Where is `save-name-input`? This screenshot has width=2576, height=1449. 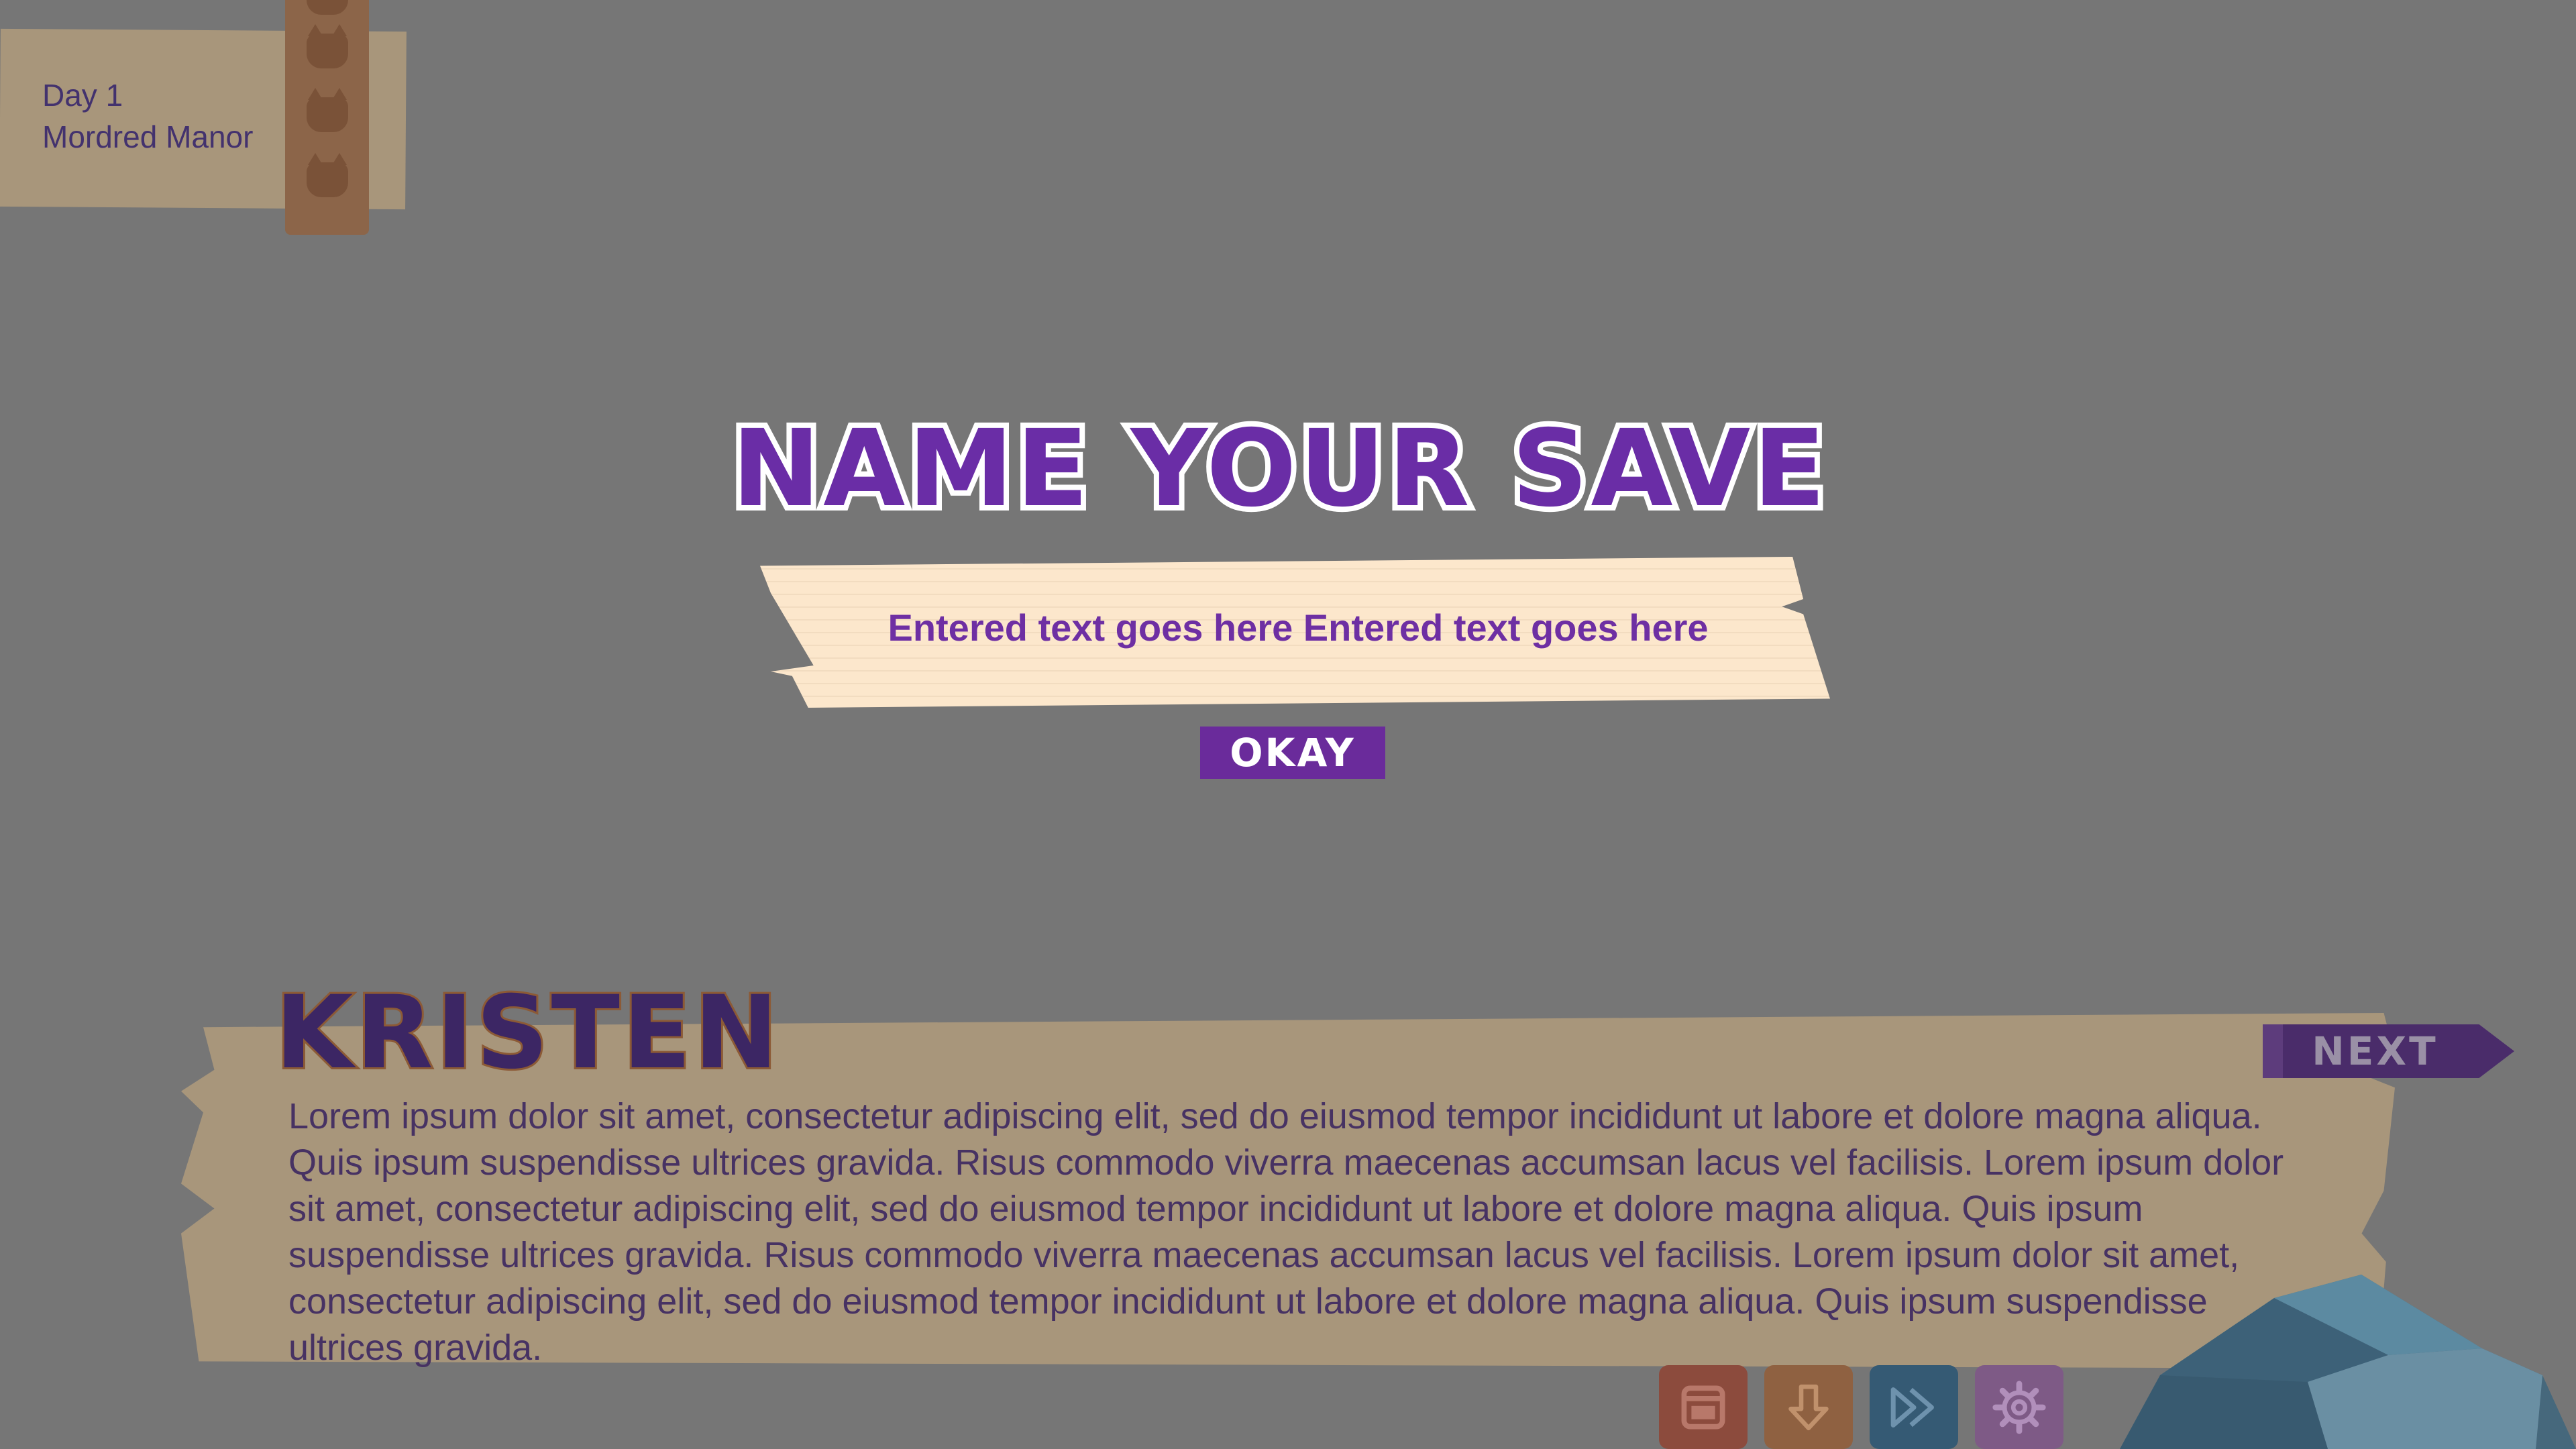
save-name-input is located at coordinates (1298, 627).